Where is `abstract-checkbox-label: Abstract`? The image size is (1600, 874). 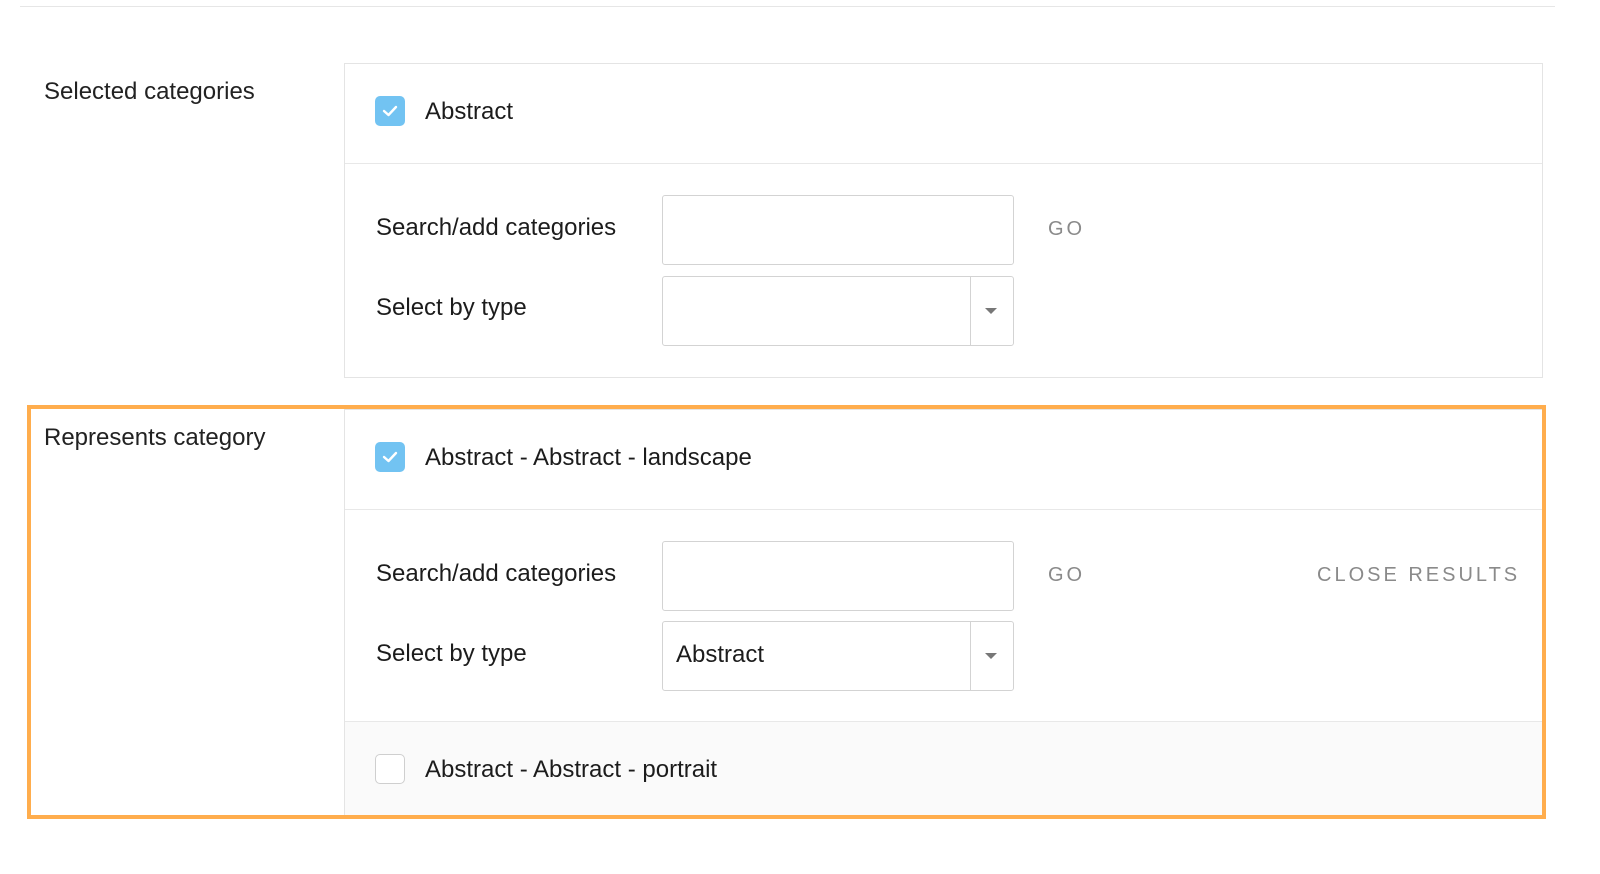
abstract-checkbox-label: Abstract is located at coordinates (469, 111).